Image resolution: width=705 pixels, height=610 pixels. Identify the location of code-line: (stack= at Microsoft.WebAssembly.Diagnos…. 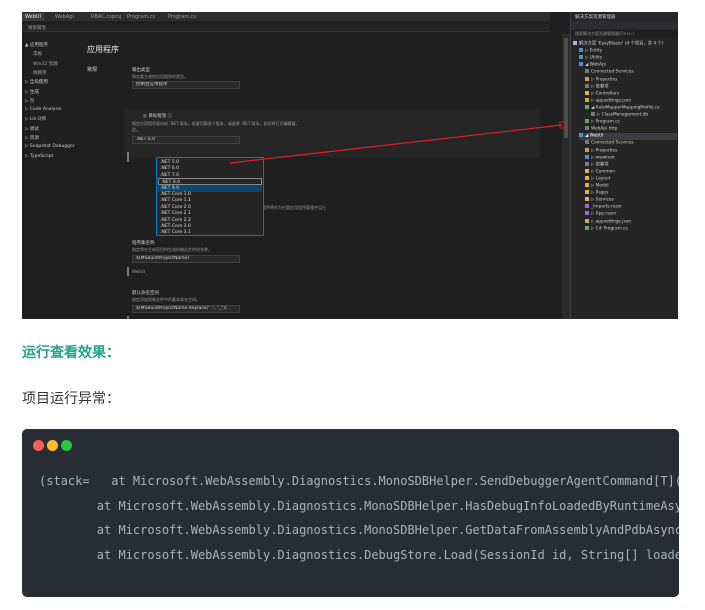
(359, 481).